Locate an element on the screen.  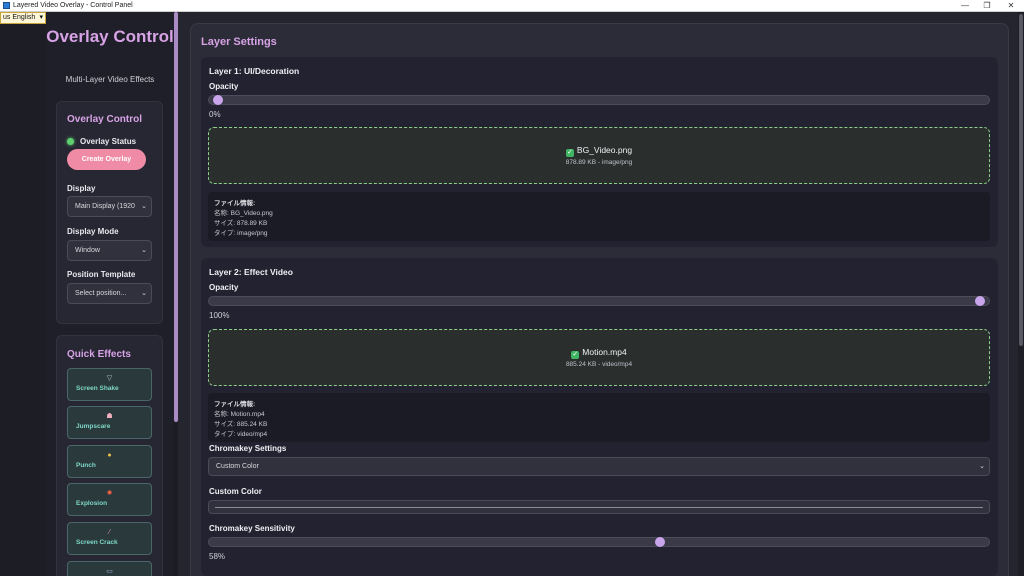
layer-1-opacity-slider is located at coordinates (599, 100).